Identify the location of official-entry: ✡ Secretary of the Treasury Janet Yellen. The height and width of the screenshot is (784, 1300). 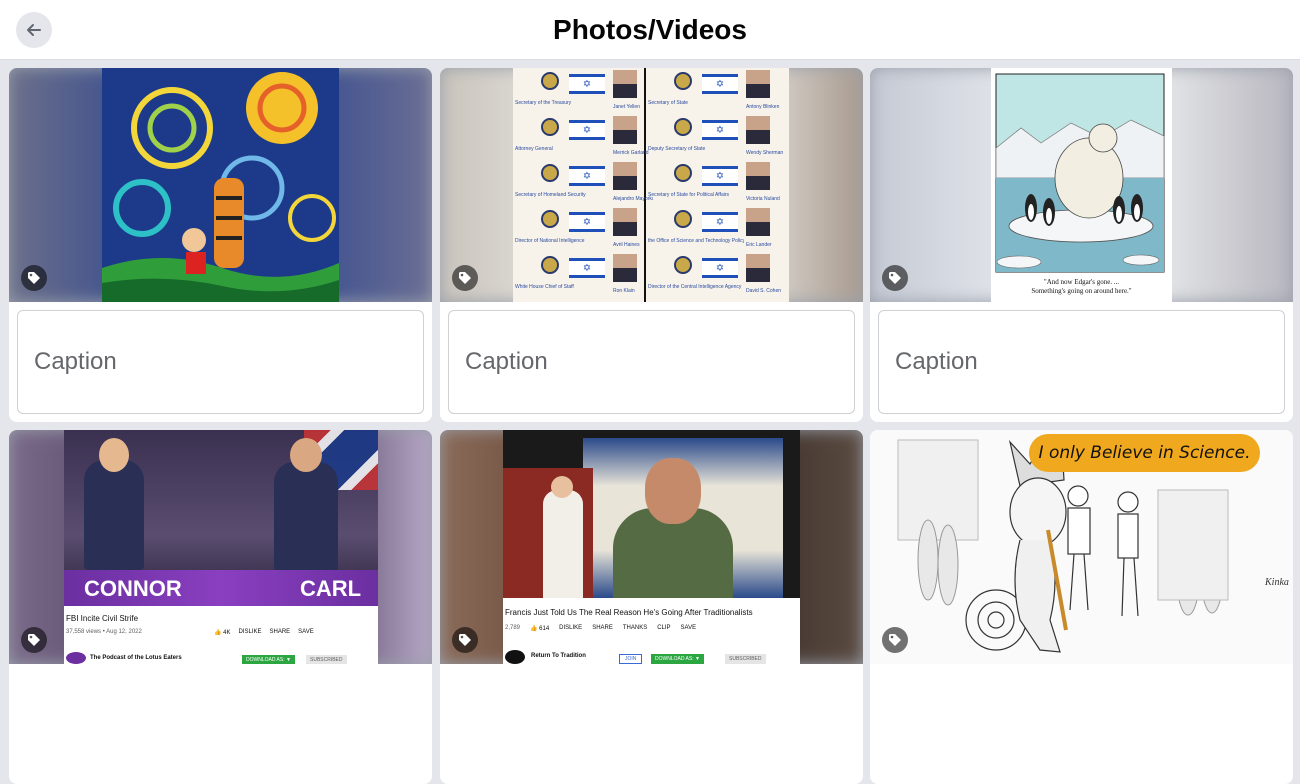
(584, 91).